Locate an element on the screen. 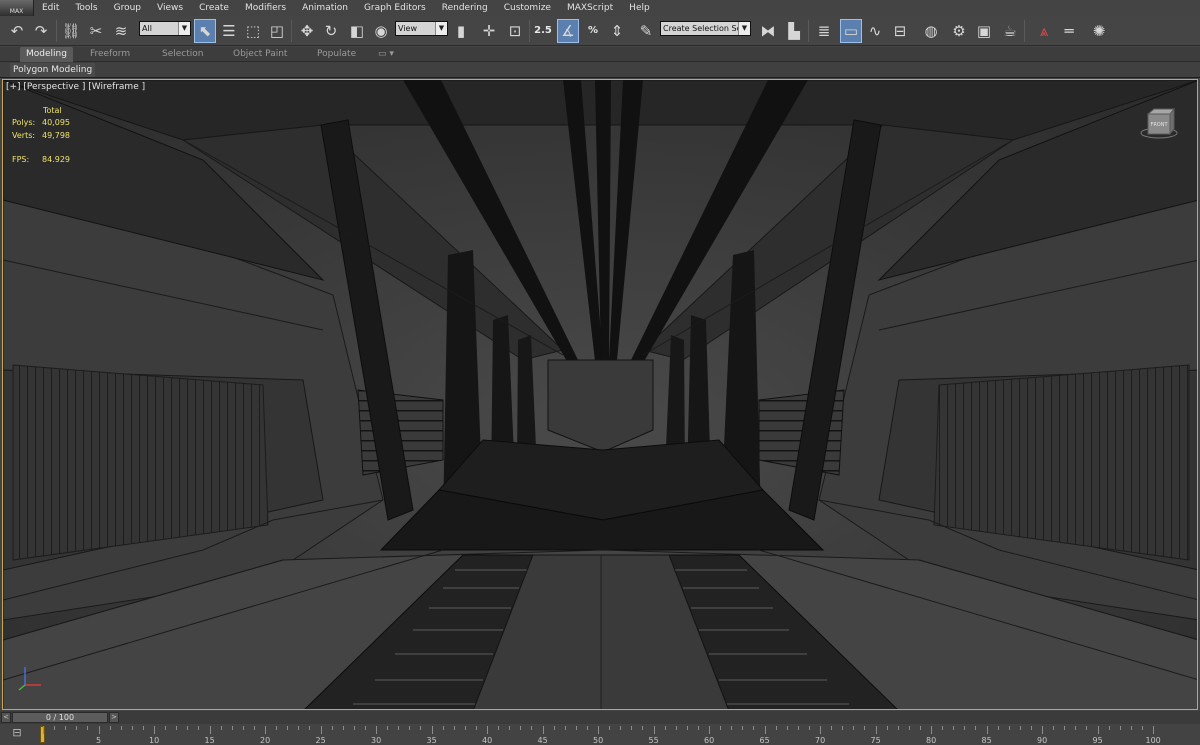  menu-views: Views is located at coordinates (170, 8).